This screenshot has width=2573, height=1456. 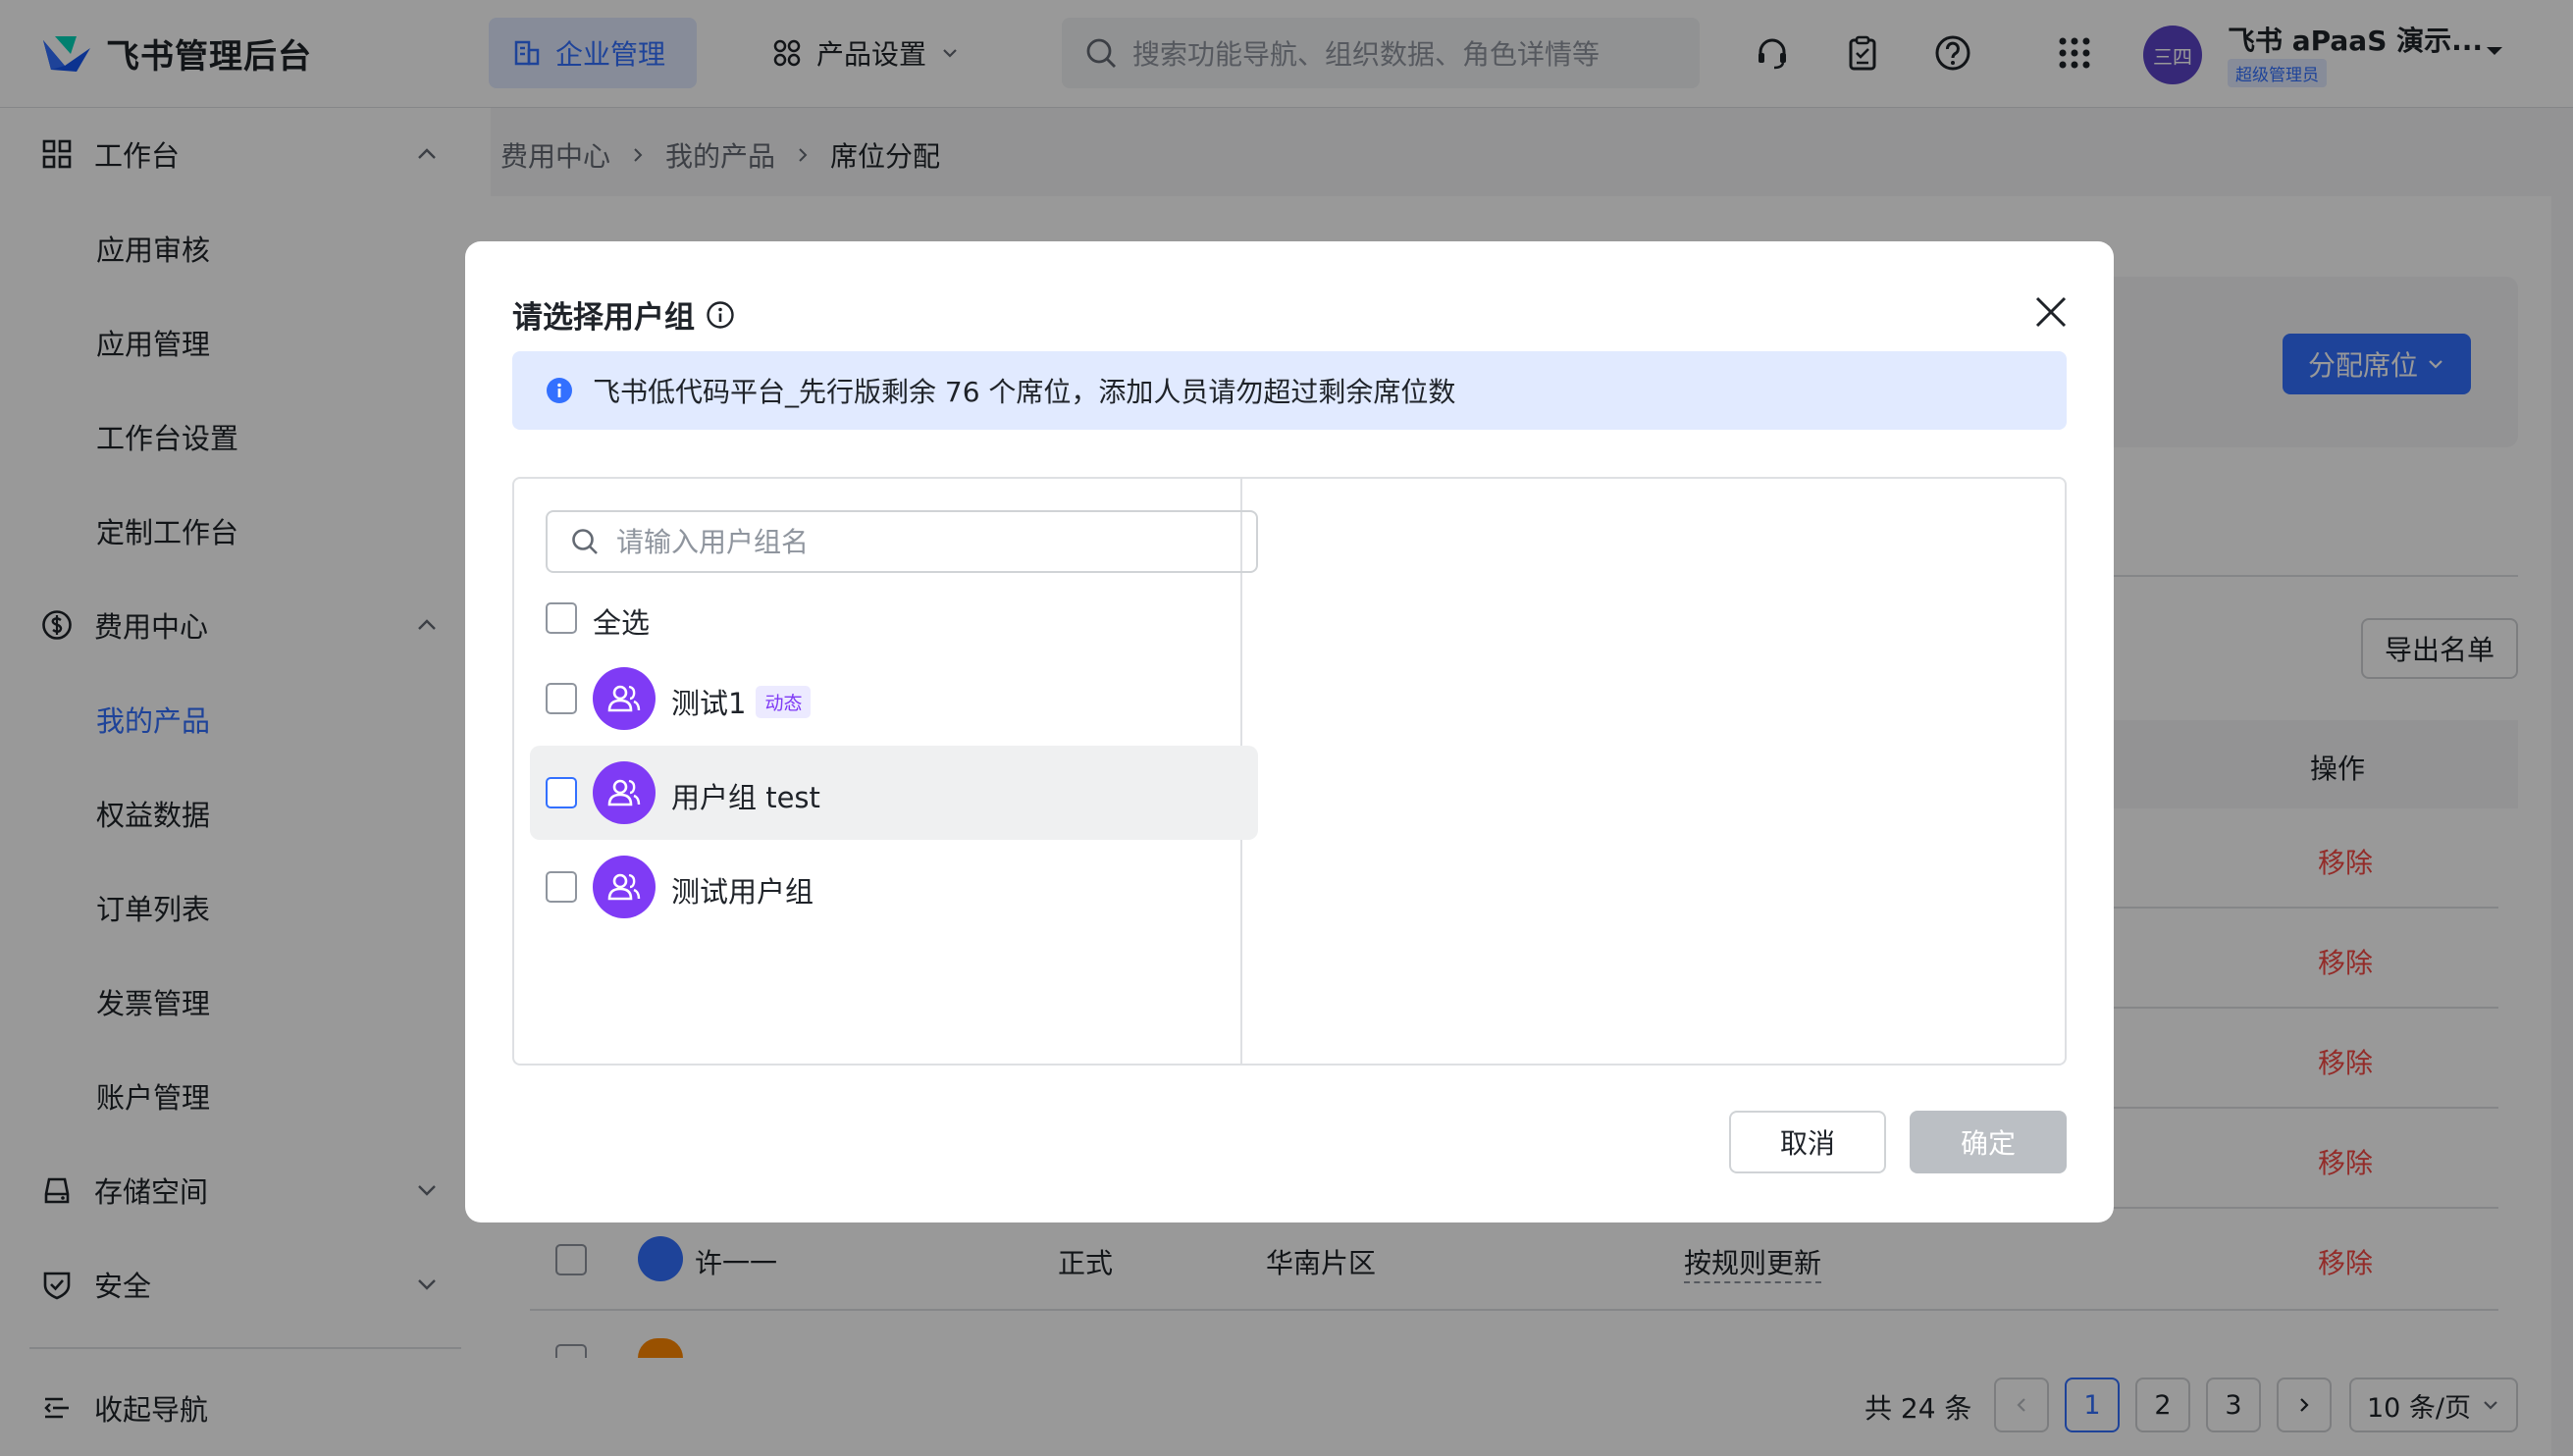 I want to click on group-item-test-user-group: 测试用户组, so click(x=742, y=889).